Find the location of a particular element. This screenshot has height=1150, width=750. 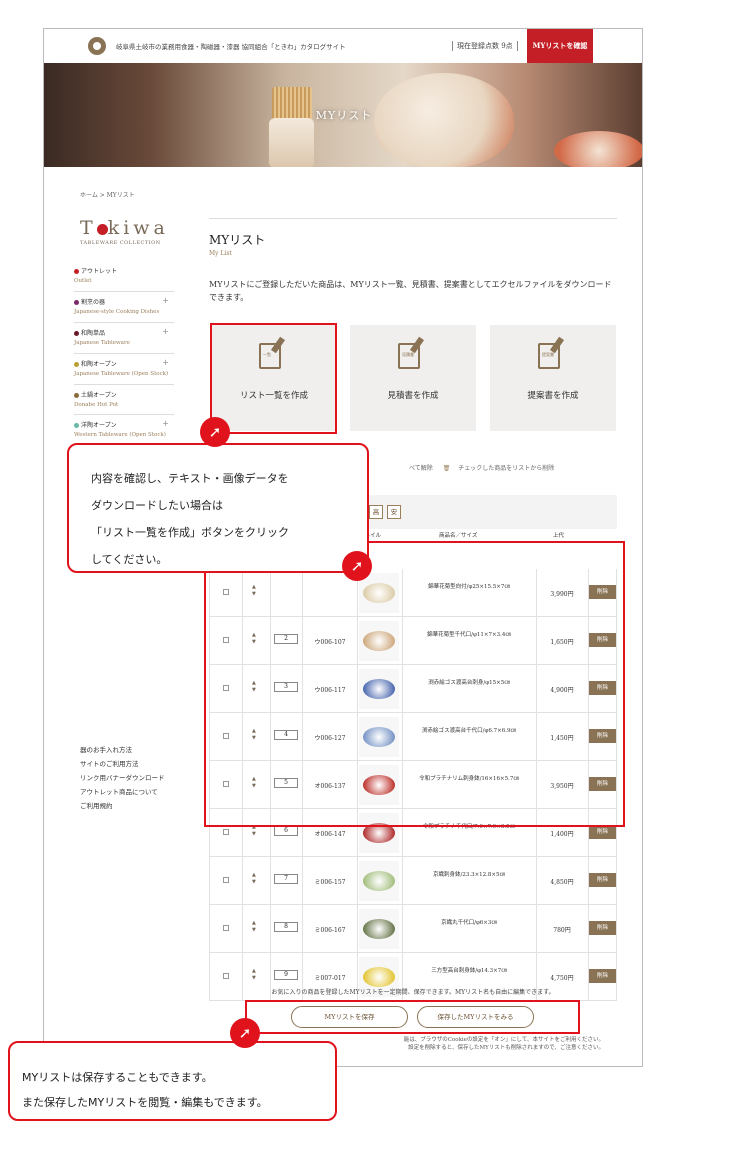

divider is located at coordinates (413, 218).